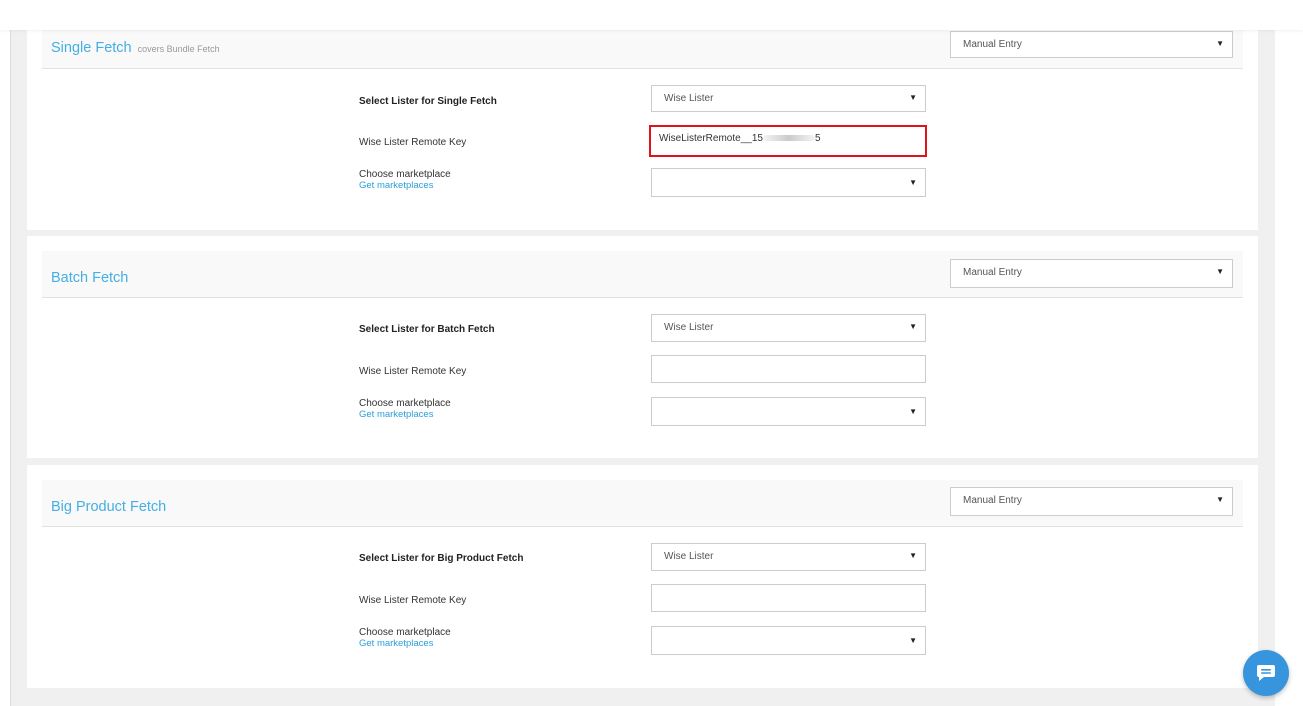 This screenshot has width=1303, height=706. Describe the element at coordinates (405, 403) in the screenshot. I see `batch-fetch-marketplace-label: Choose marketplace` at that location.